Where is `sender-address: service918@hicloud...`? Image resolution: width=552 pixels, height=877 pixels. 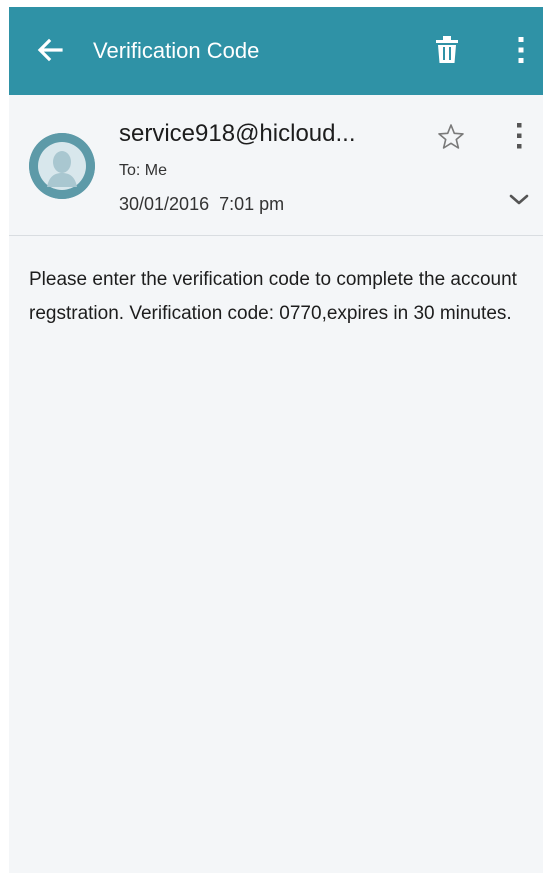 sender-address: service918@hicloud... is located at coordinates (237, 133).